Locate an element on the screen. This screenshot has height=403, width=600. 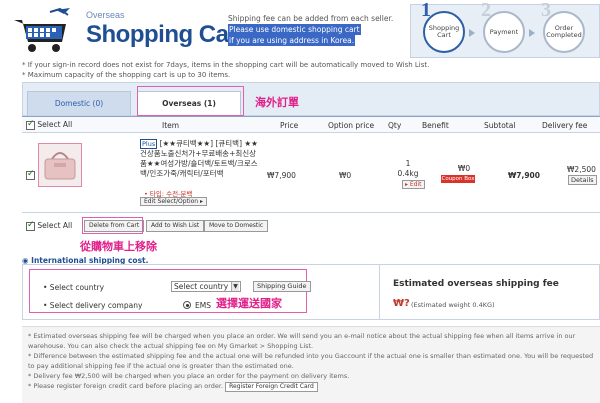
step-shopping-cart: 1 Shopping Cart is located at coordinates (443, 26).